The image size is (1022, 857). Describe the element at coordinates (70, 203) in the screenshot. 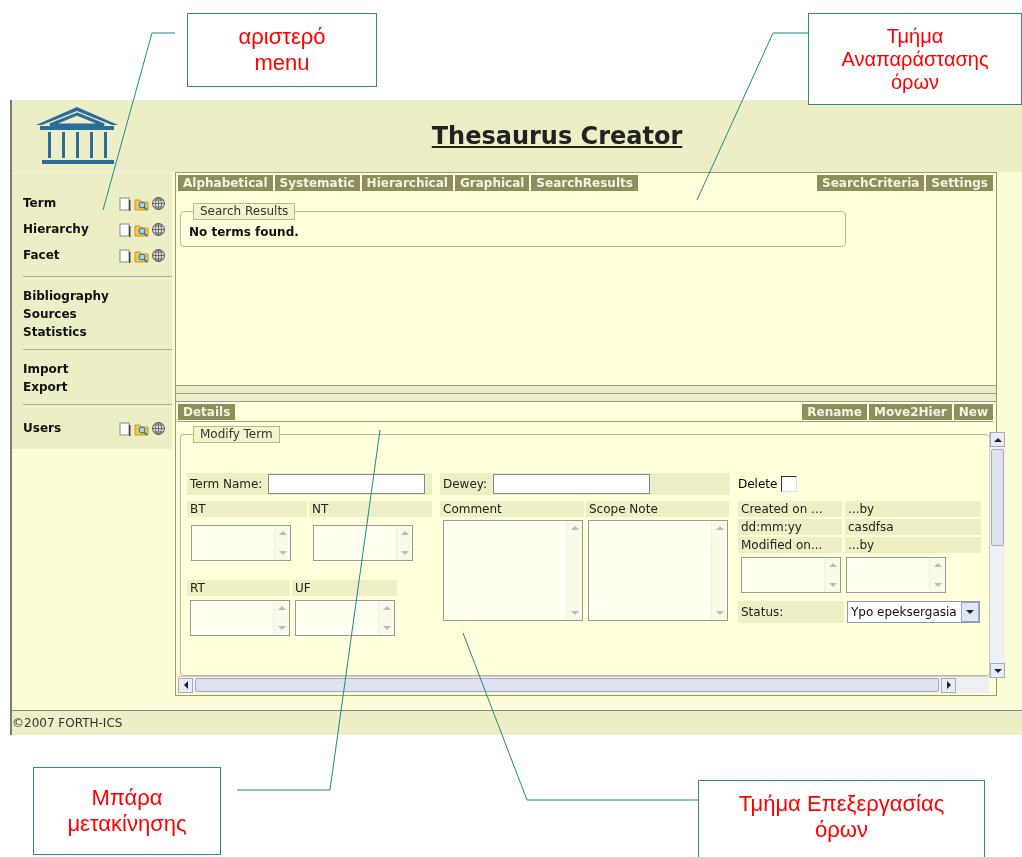

I see `menu-item: Term` at that location.